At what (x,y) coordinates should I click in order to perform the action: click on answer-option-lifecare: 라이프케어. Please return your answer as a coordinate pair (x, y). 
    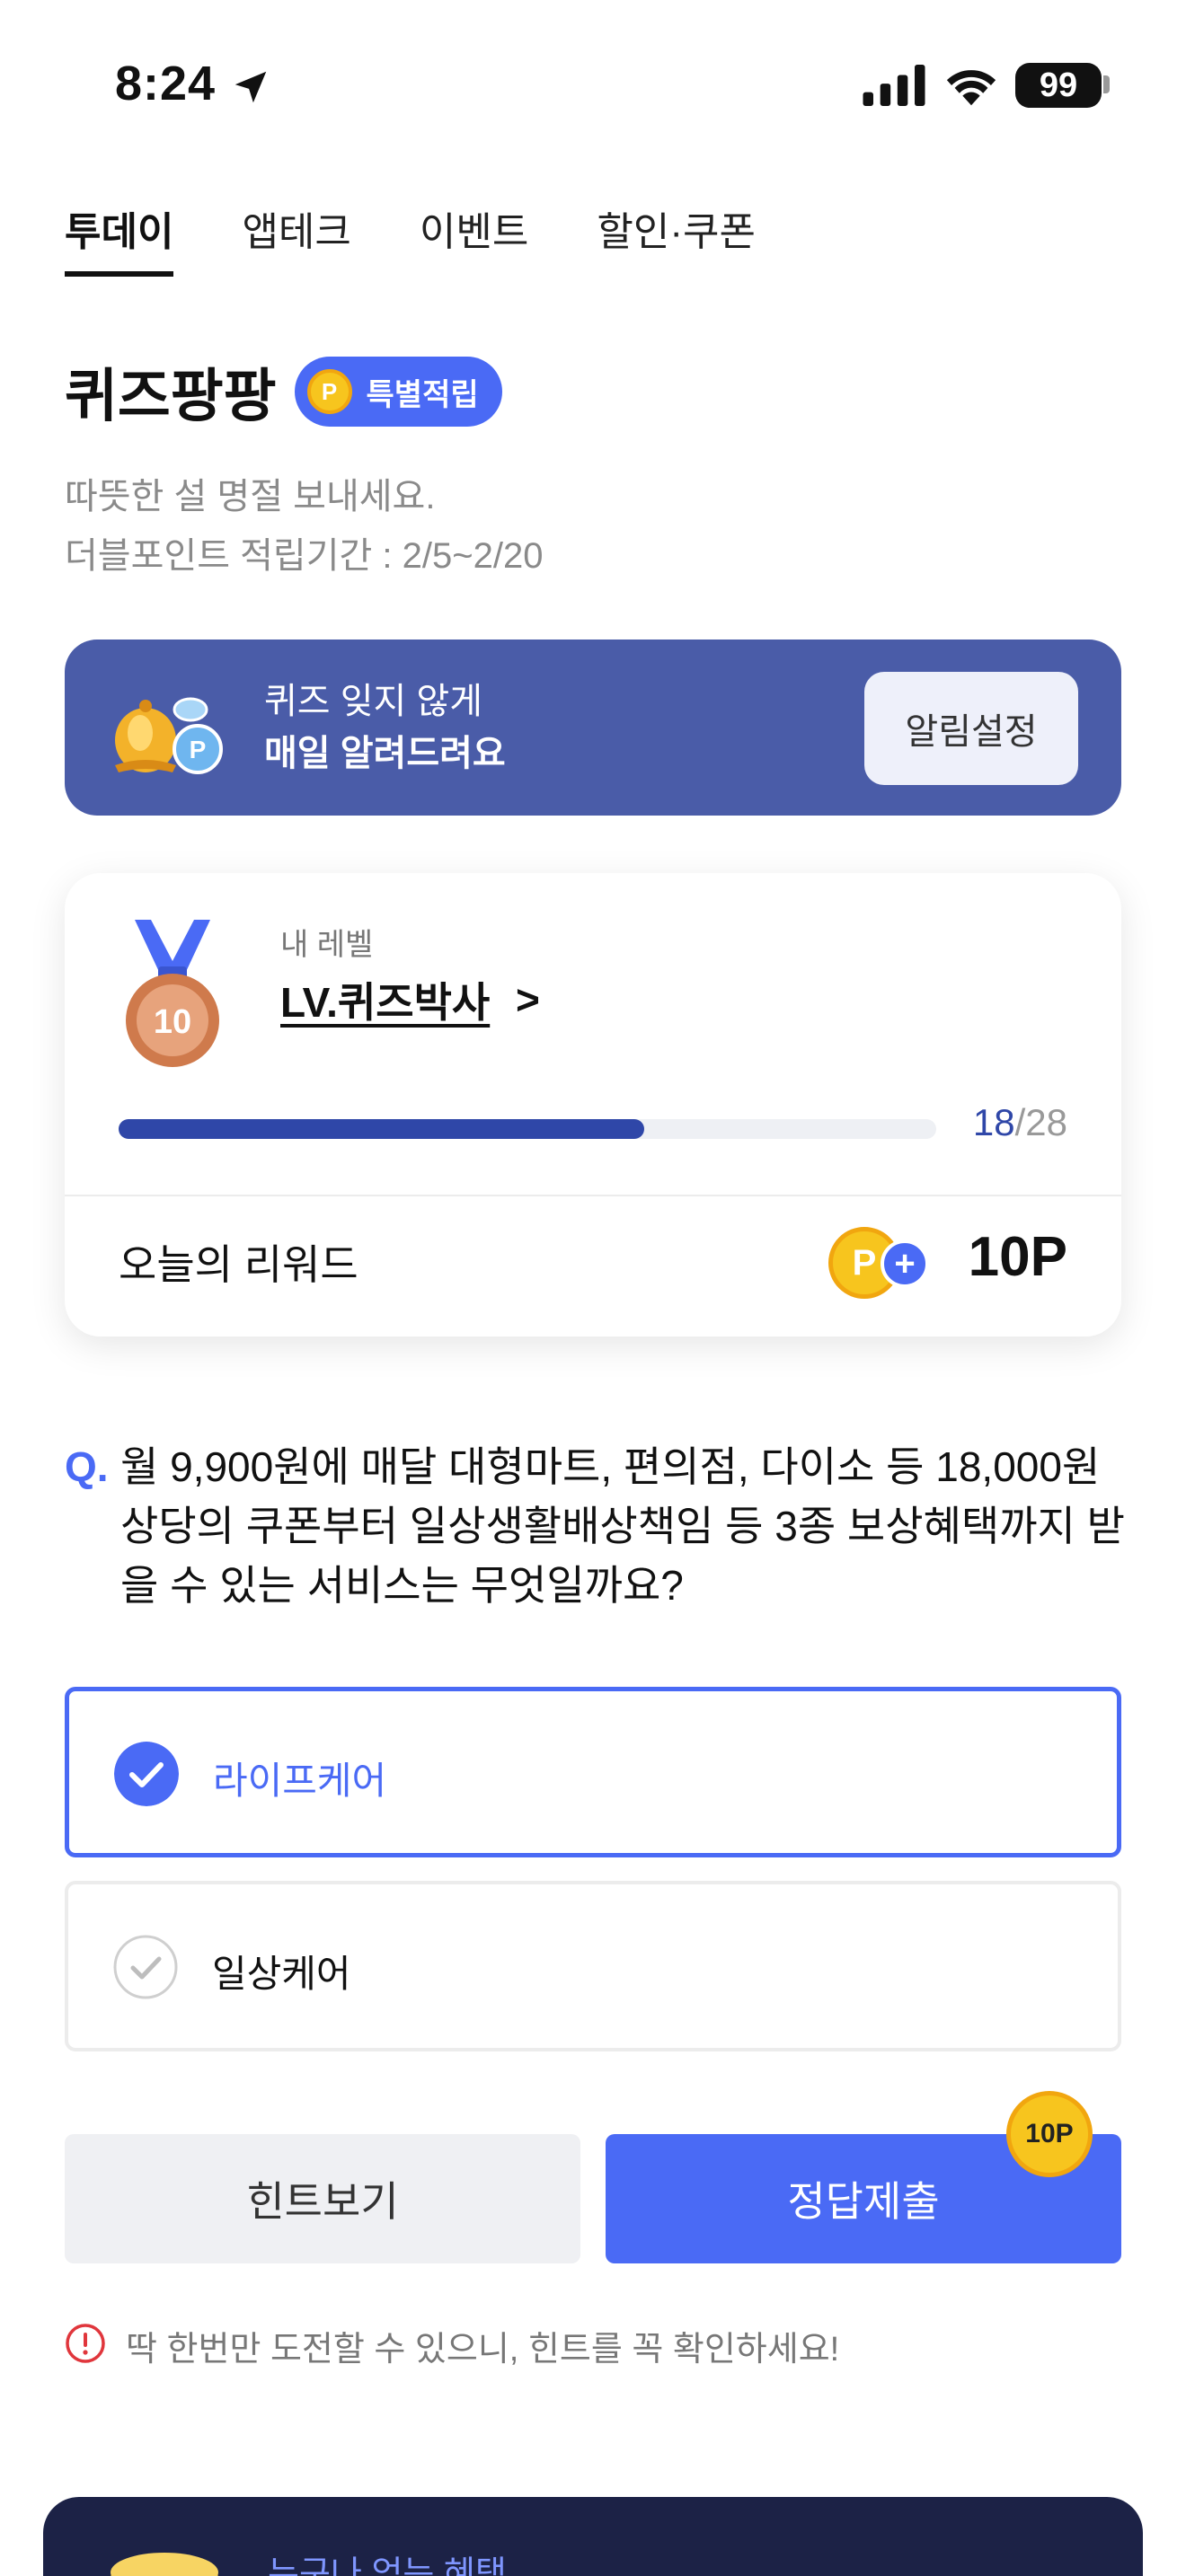
    Looking at the image, I should click on (593, 1772).